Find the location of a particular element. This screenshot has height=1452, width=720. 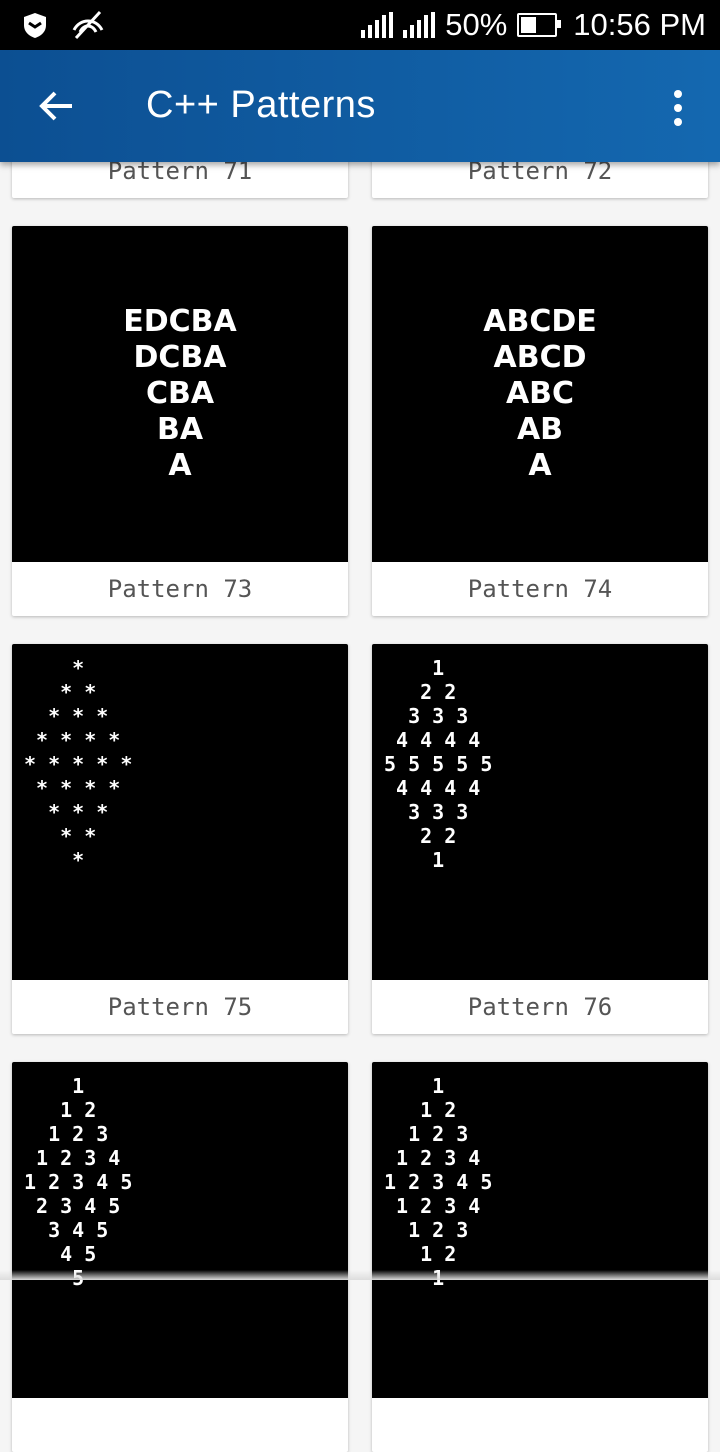

pattern-label: Pattern 75 is located at coordinates (180, 1007).